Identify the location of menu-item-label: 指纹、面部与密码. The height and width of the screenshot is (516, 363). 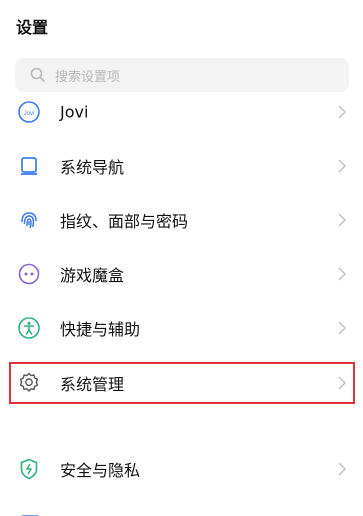
(124, 221).